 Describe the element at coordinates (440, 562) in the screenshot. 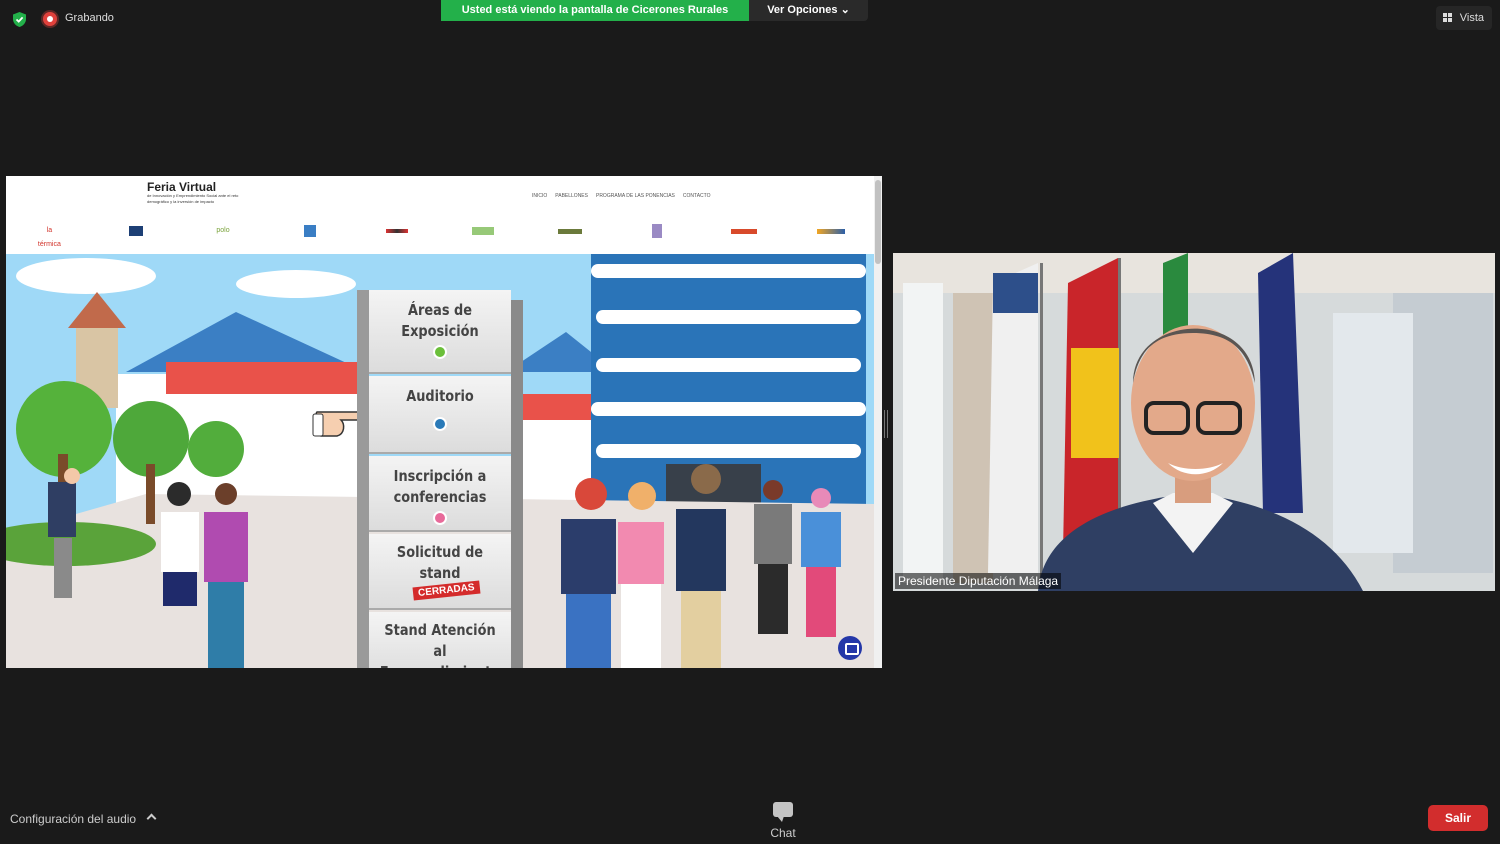

I see `sign-label: Solicitud de stand` at that location.